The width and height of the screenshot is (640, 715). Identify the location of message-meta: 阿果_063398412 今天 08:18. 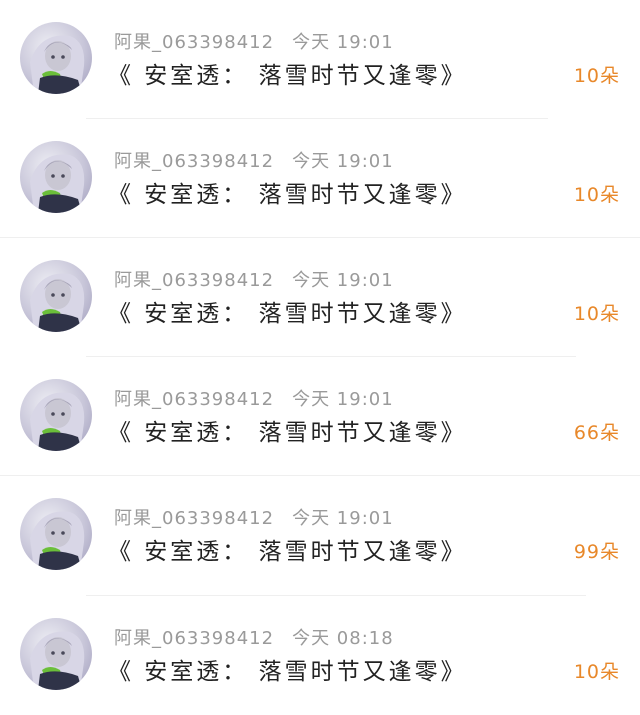
(254, 637).